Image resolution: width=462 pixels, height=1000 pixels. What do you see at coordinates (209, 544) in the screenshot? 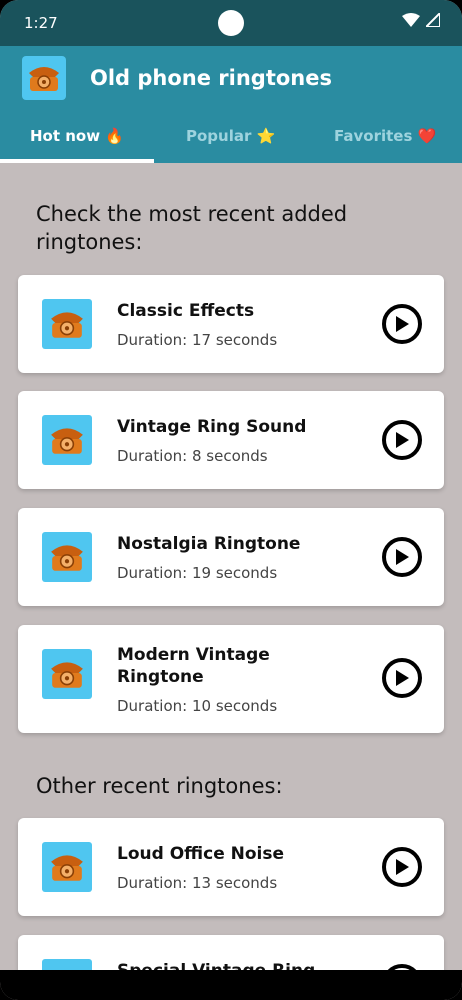
I see `ringtone-name: Nostalgia Ringtone` at bounding box center [209, 544].